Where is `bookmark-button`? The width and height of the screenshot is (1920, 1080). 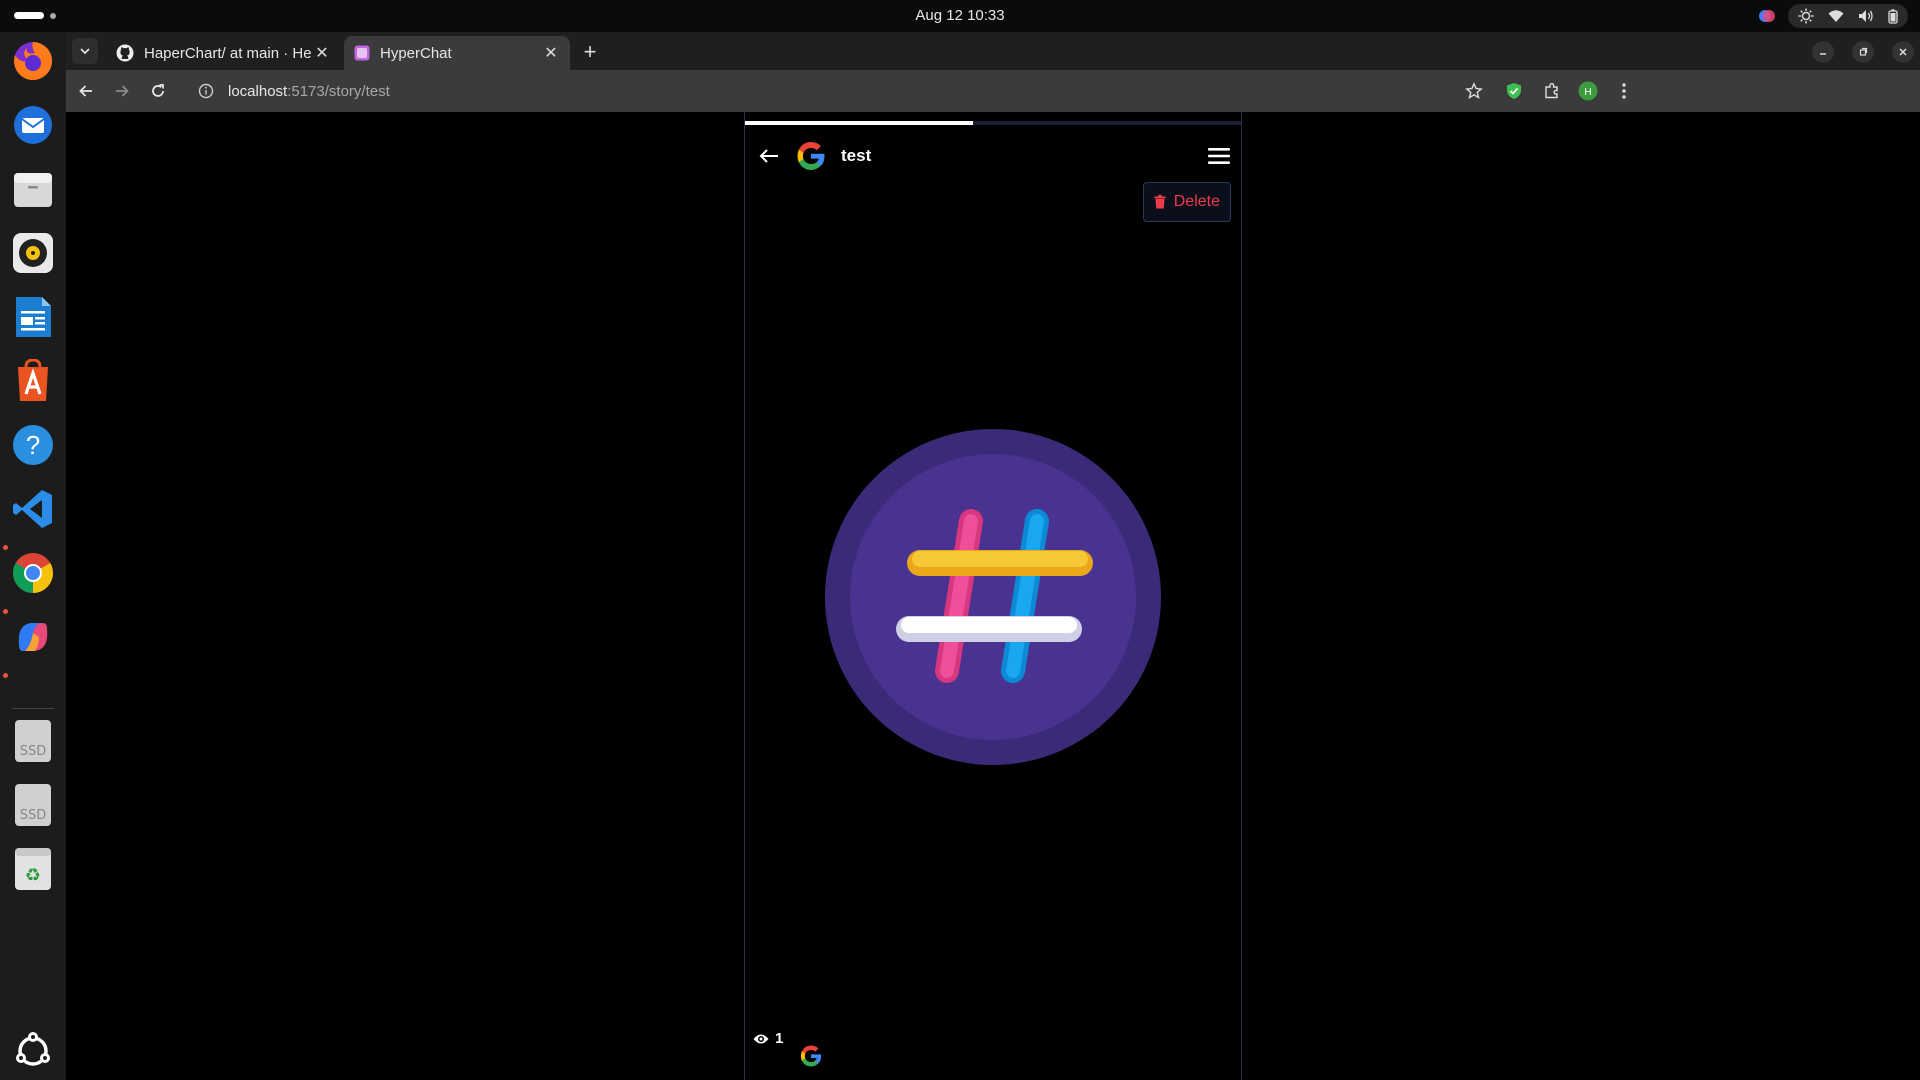
bookmark-button is located at coordinates (1474, 91).